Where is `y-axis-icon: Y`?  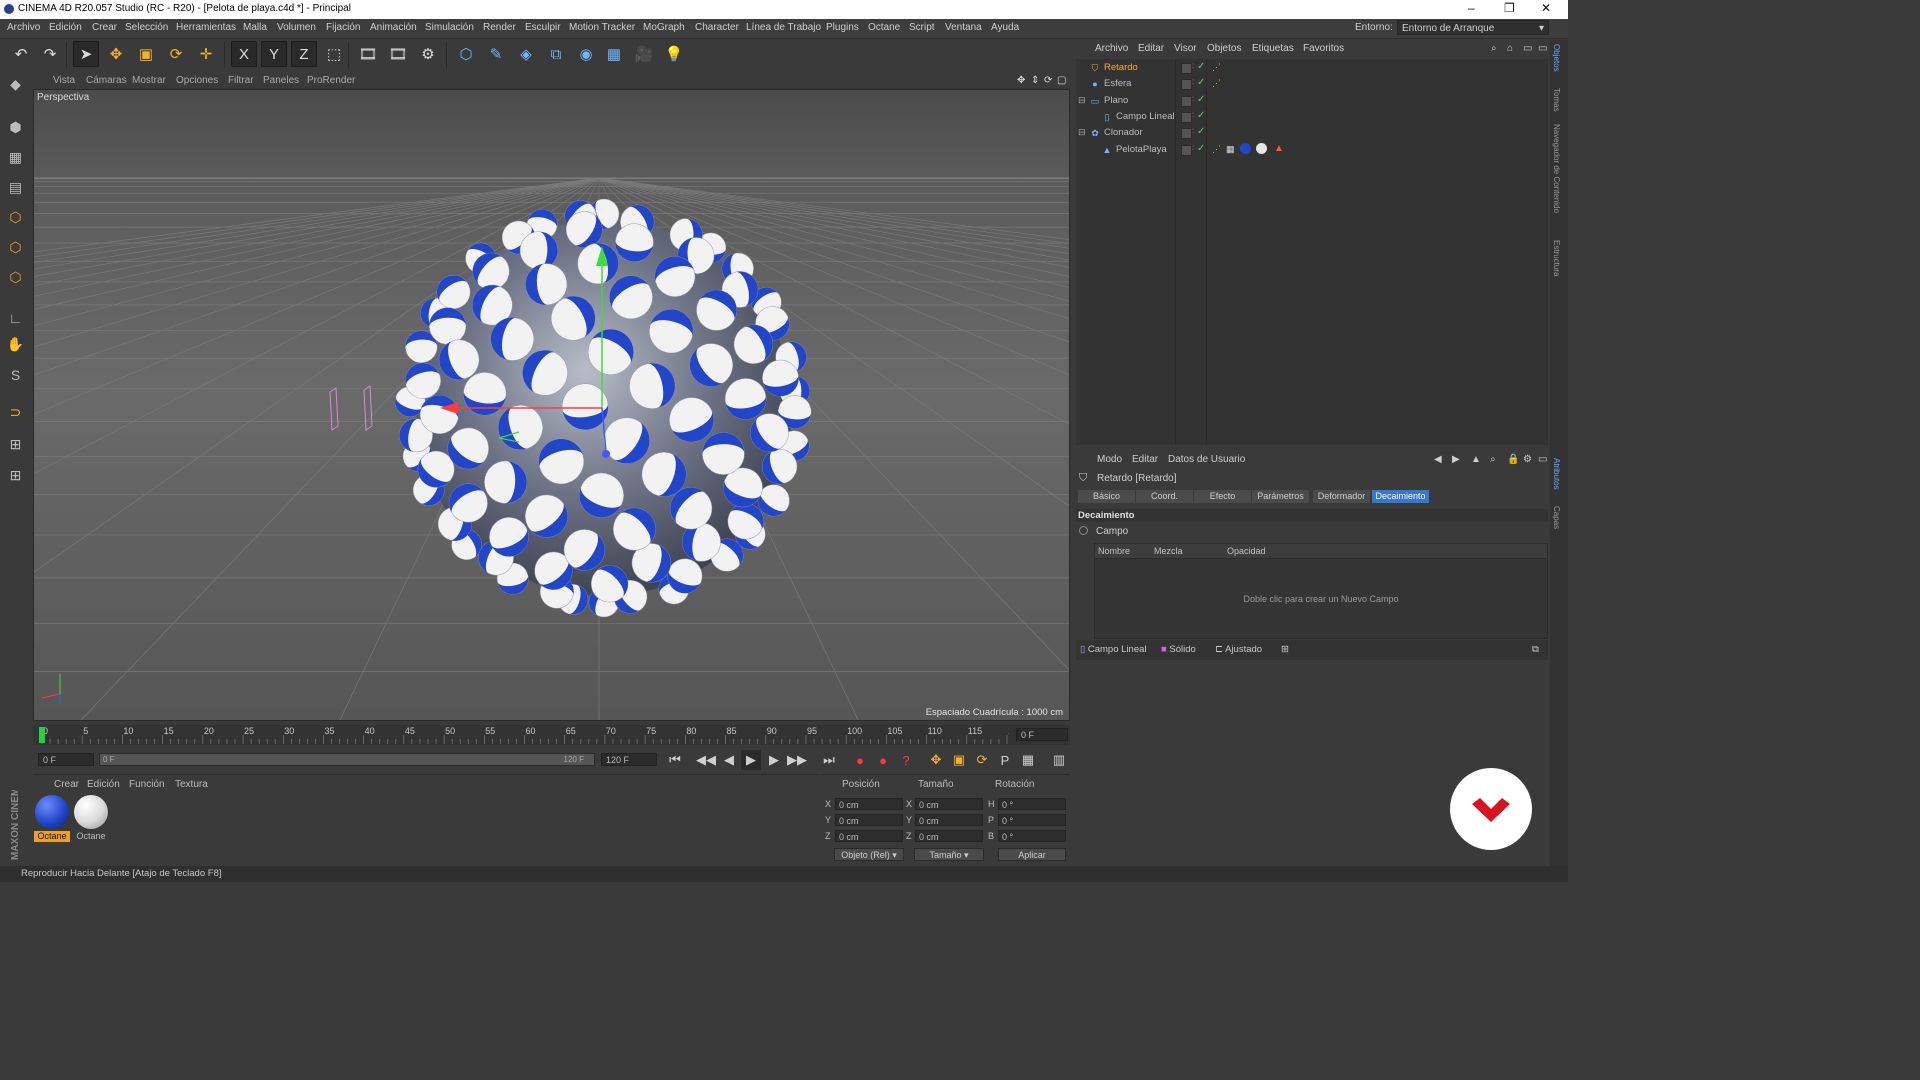
y-axis-icon: Y is located at coordinates (274, 54).